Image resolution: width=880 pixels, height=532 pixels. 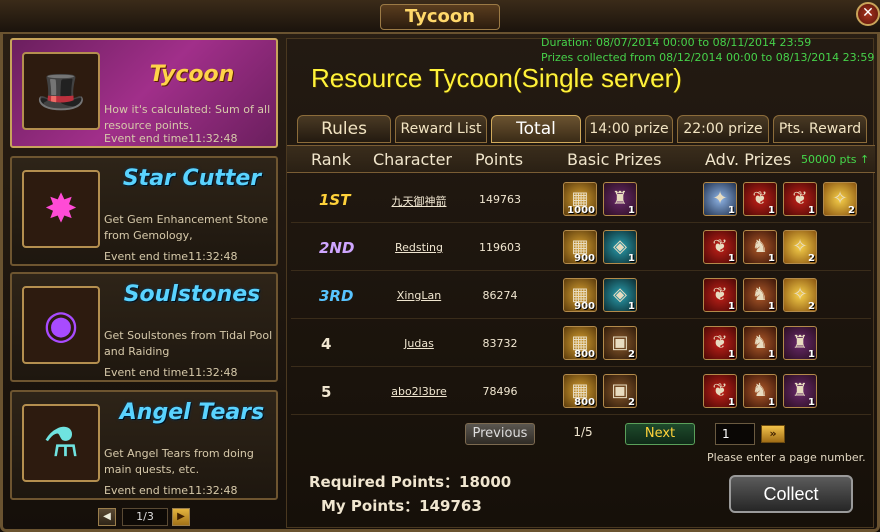 What do you see at coordinates (614, 159) in the screenshot?
I see `header-basic-prizes: Basic Prizes` at bounding box center [614, 159].